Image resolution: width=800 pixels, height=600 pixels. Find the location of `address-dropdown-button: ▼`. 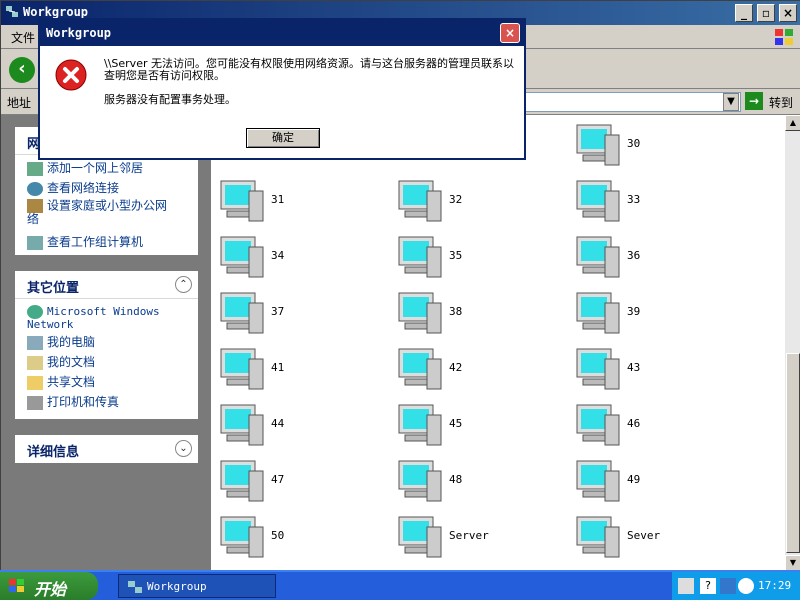

address-dropdown-button: ▼ is located at coordinates (731, 102).